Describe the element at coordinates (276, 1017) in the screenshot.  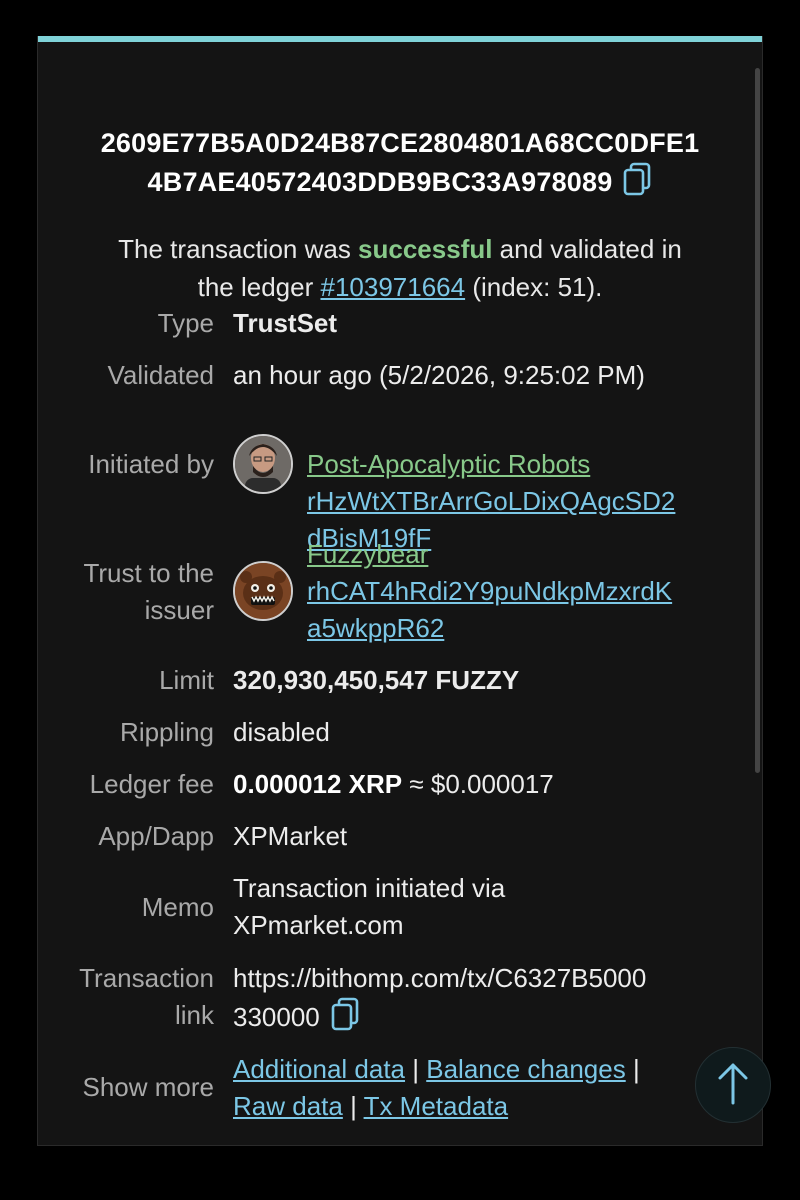
I see `transaction-link-line-2: 330000` at that location.